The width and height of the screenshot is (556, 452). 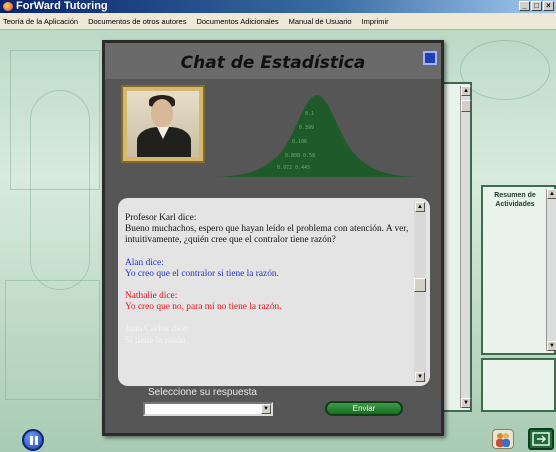 What do you see at coordinates (237, 21) in the screenshot?
I see `menu-documentos-adicionales: Documentos Adicionales` at bounding box center [237, 21].